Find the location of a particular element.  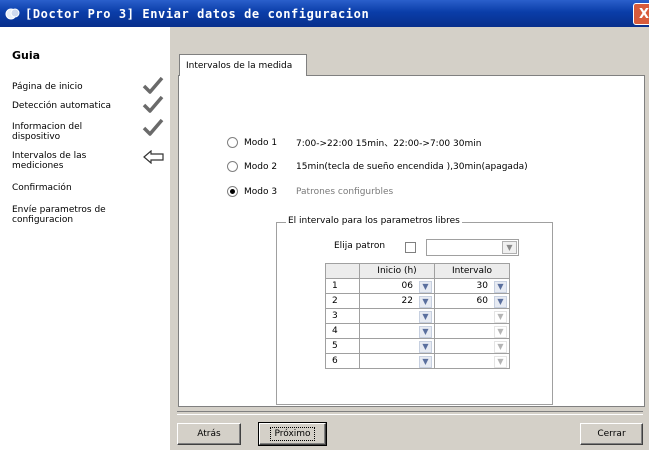

arrow-left-icon is located at coordinates (153, 157).